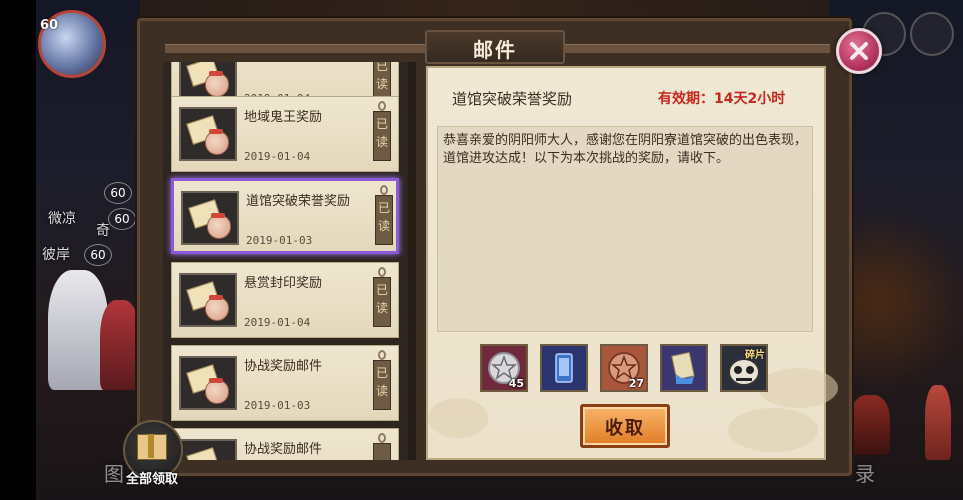  Describe the element at coordinates (516, 383) in the screenshot. I see `reward-count: 45` at that location.